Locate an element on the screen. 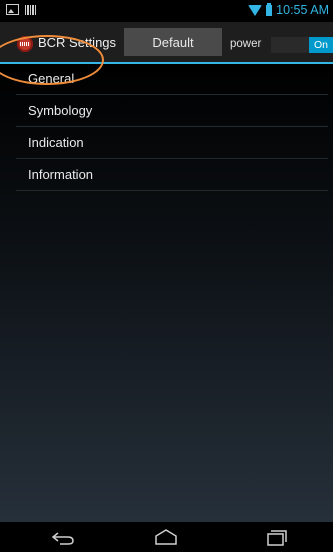 The image size is (333, 552). menu-item-general: General is located at coordinates (172, 79).